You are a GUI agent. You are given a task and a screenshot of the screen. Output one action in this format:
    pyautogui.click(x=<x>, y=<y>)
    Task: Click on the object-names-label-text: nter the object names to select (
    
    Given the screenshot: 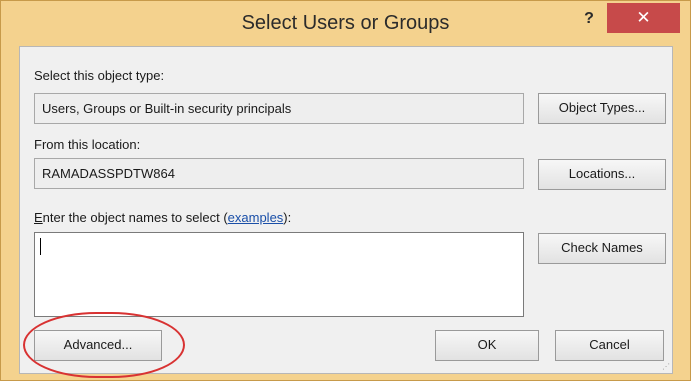 What is the action you would take?
    pyautogui.click(x=135, y=217)
    